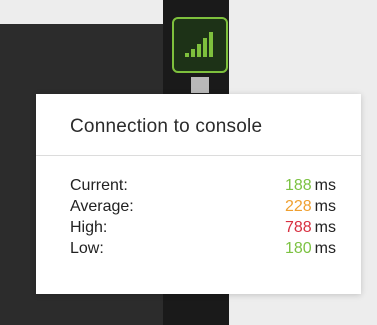  What do you see at coordinates (203, 187) in the screenshot?
I see `stat-row-current: Current: 188 ms` at bounding box center [203, 187].